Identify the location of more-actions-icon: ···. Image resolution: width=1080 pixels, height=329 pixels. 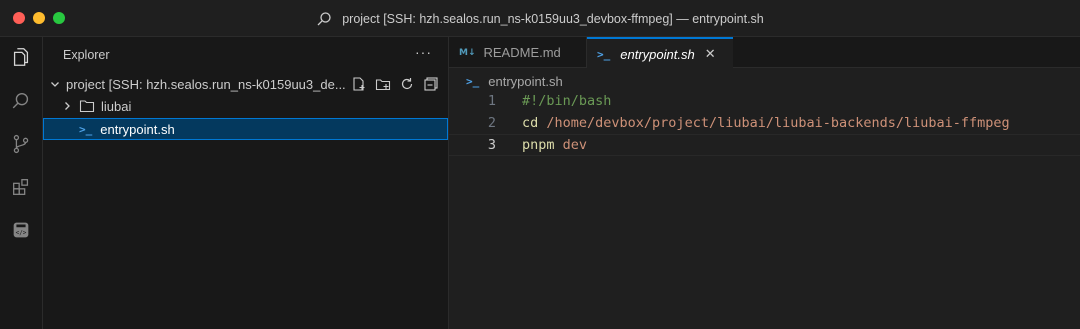
(423, 52).